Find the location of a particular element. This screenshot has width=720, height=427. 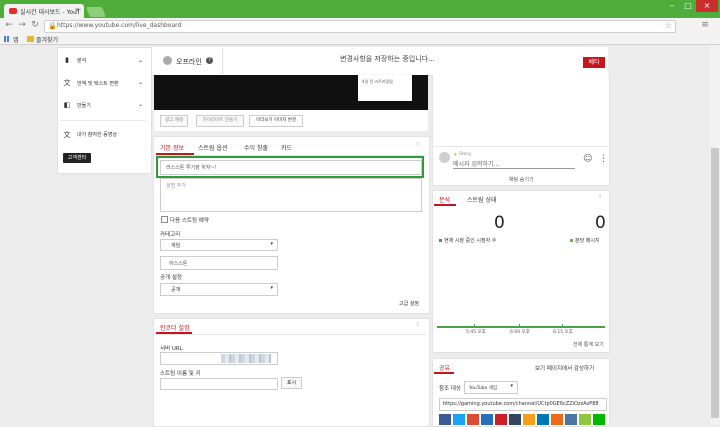

chat-panel is located at coordinates (521, 130).